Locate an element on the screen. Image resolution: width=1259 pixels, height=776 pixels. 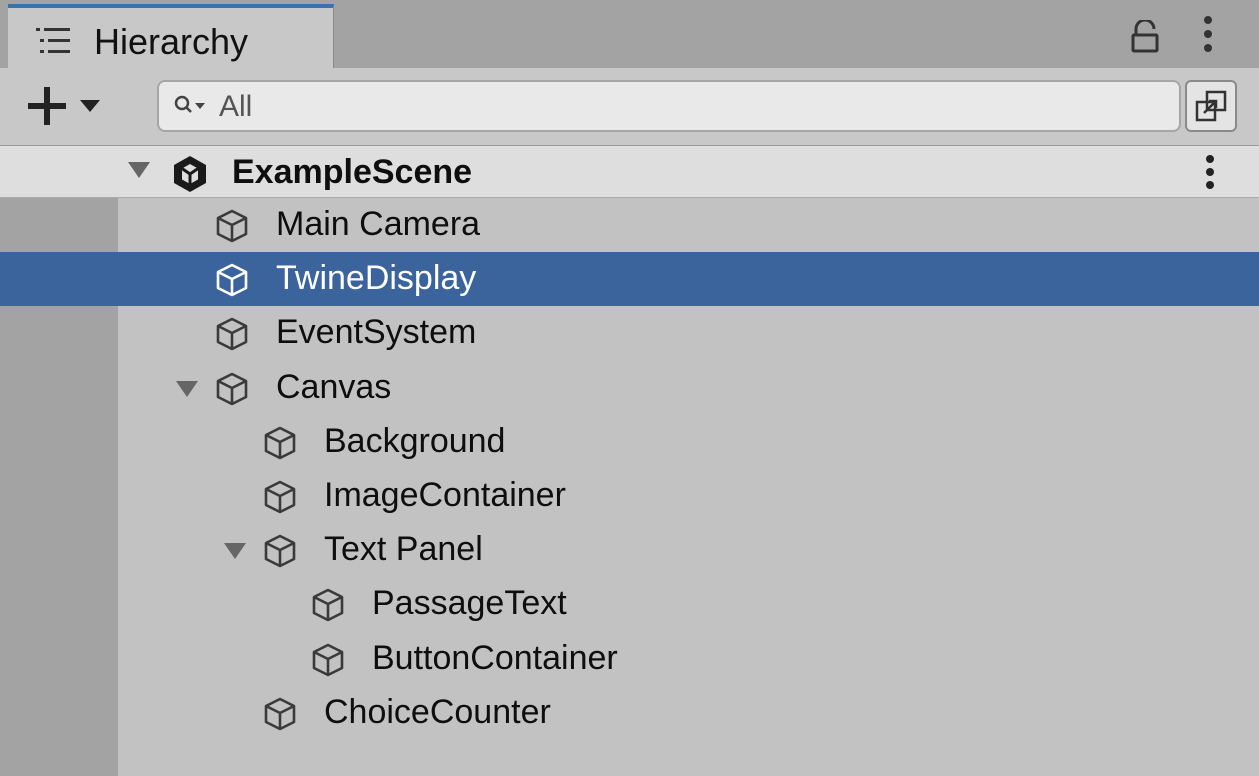
hierarchy-item: TwineDisplay is located at coordinates (629, 279).